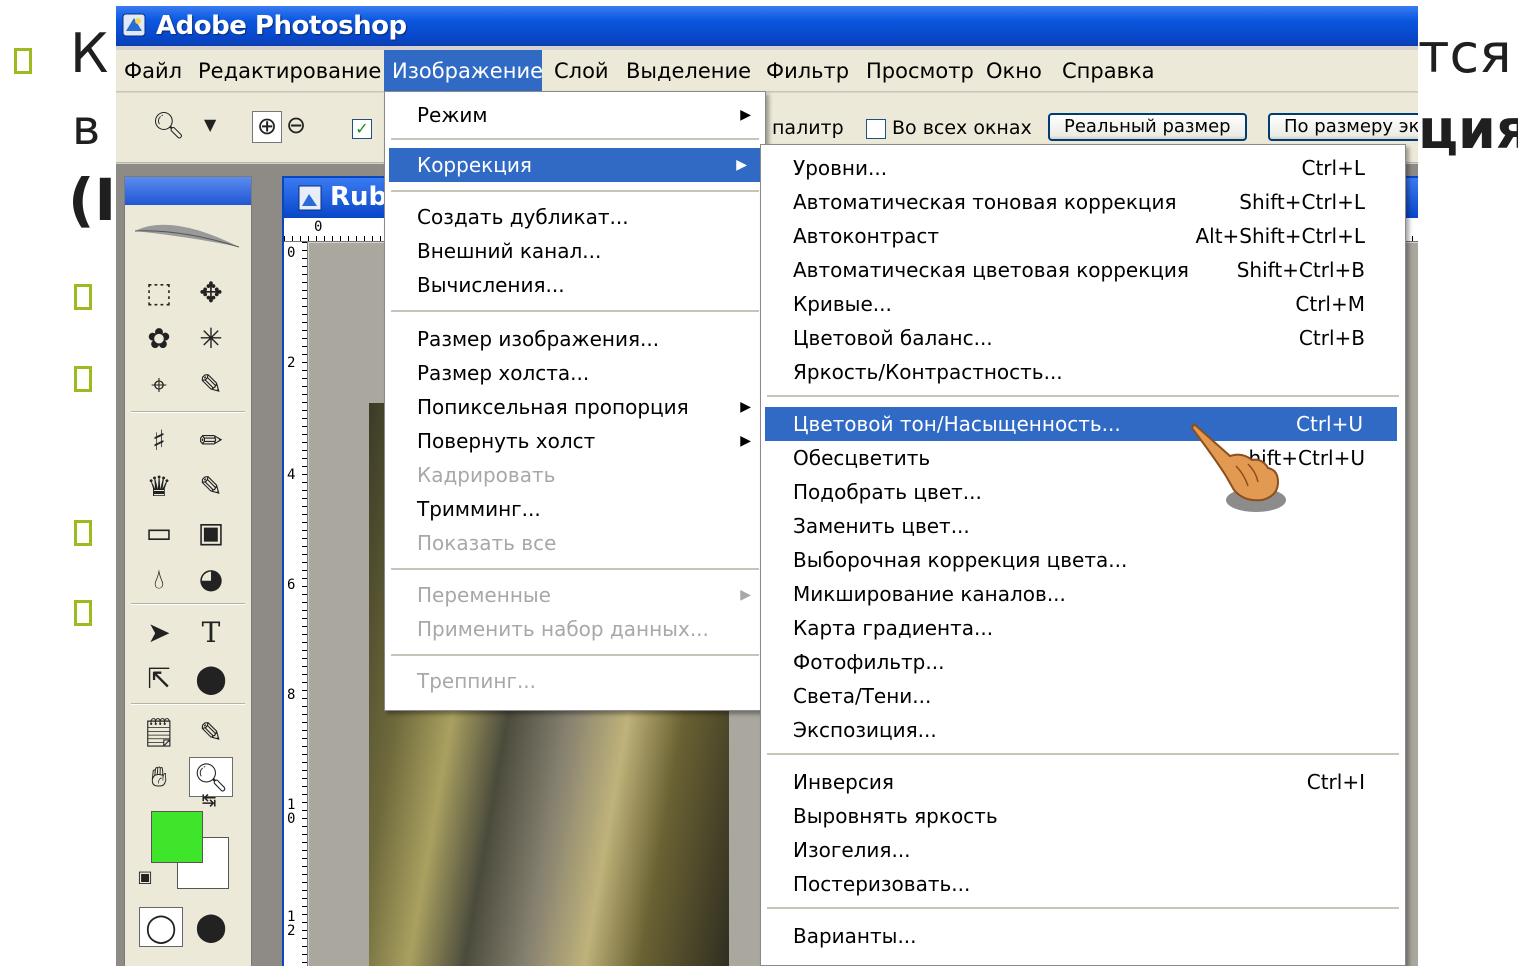  What do you see at coordinates (1083, 168) in the screenshot?
I see `menu-item-levels: Уровни... Ctrl+L` at bounding box center [1083, 168].